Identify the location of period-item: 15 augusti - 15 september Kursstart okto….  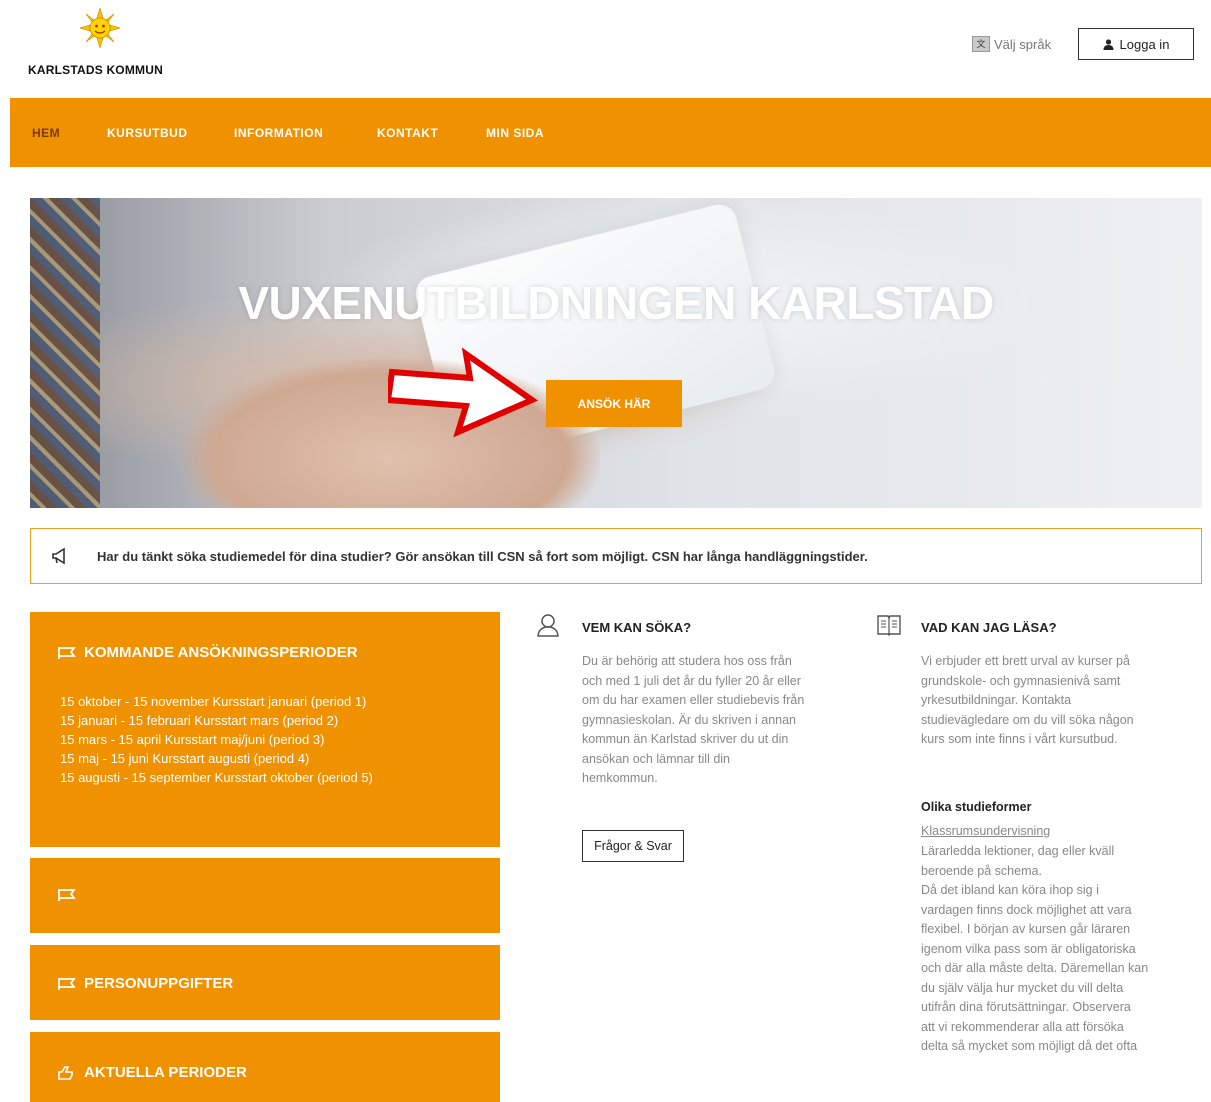
(216, 777).